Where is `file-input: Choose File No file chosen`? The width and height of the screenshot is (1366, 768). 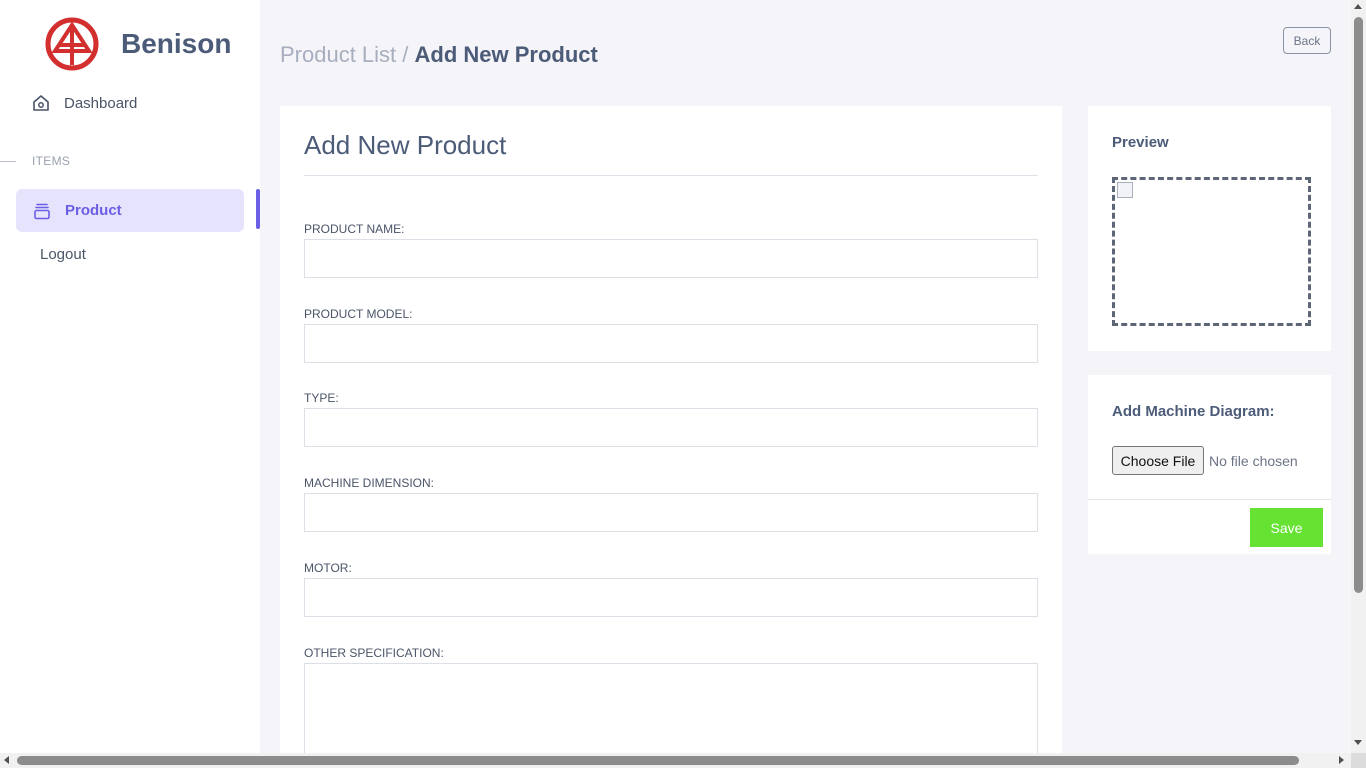
file-input: Choose File No file chosen is located at coordinates (1205, 460).